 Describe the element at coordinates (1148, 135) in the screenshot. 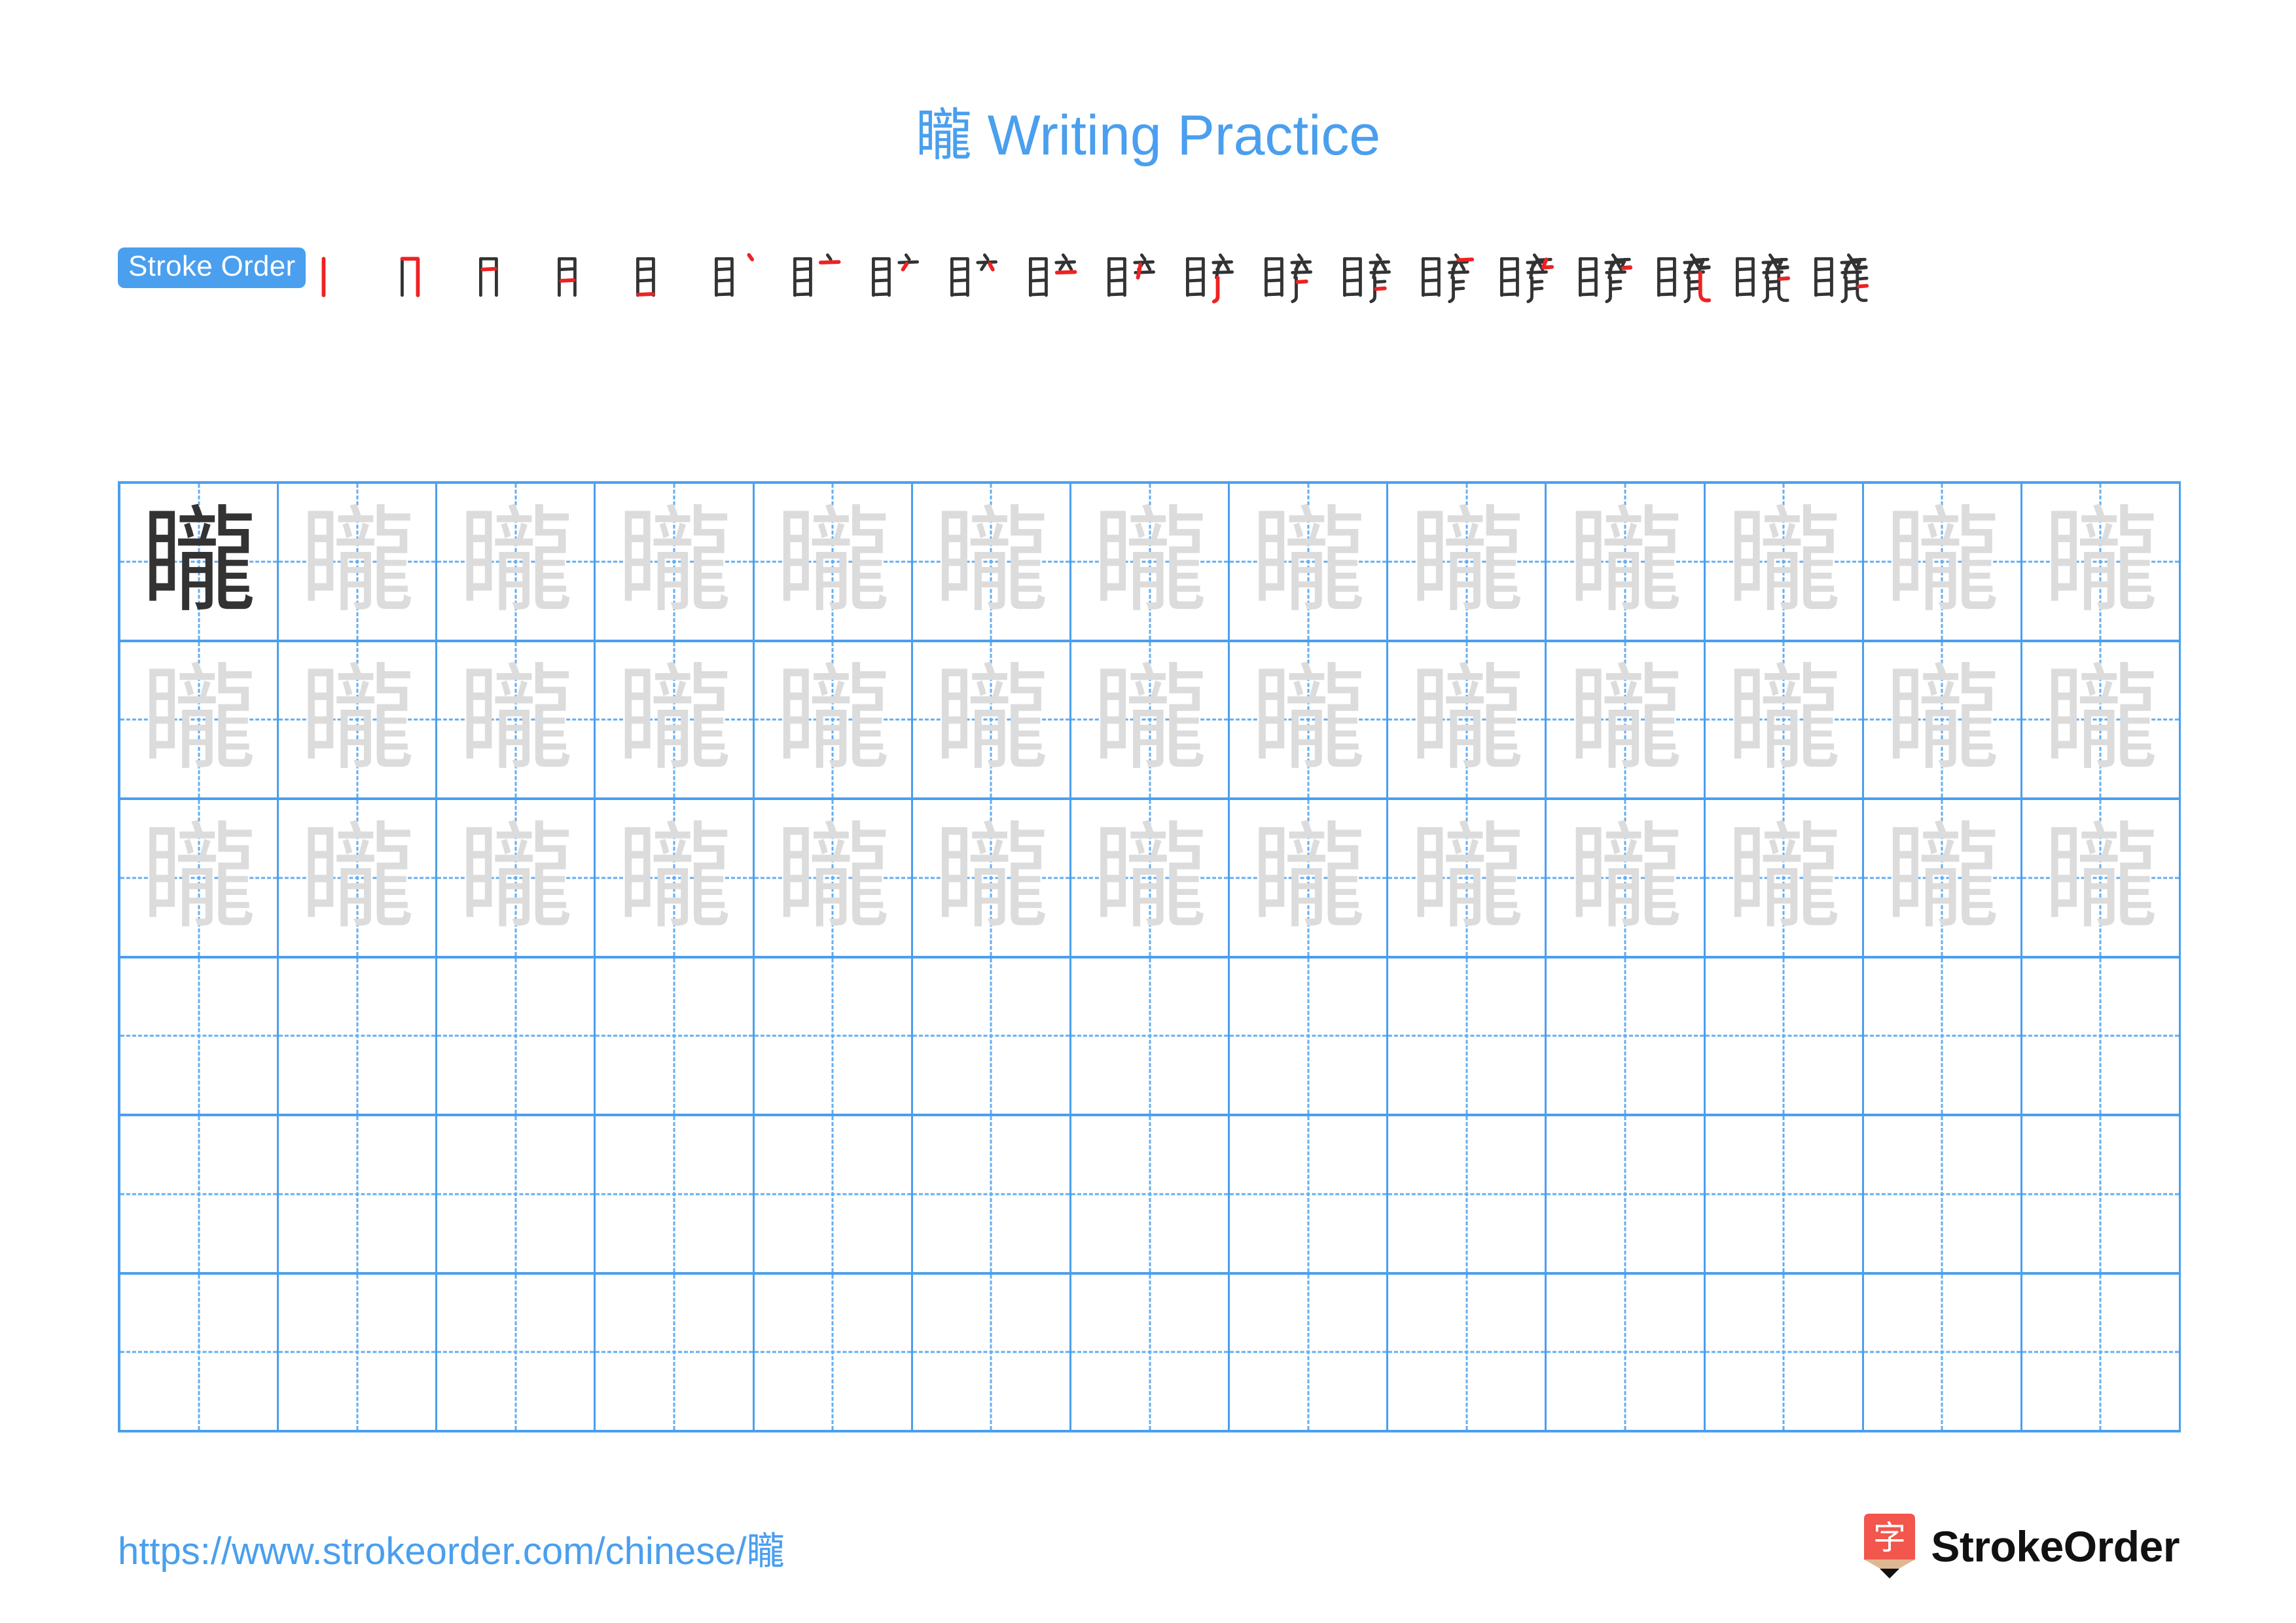

I see `page-title: 矓 Writing Practice` at that location.